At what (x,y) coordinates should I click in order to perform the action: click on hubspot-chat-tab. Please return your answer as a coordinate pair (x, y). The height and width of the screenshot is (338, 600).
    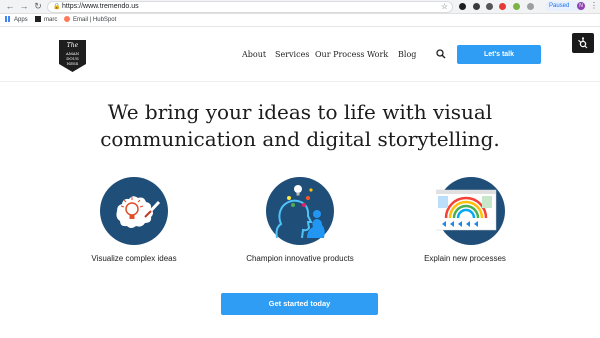
    Looking at the image, I should click on (583, 43).